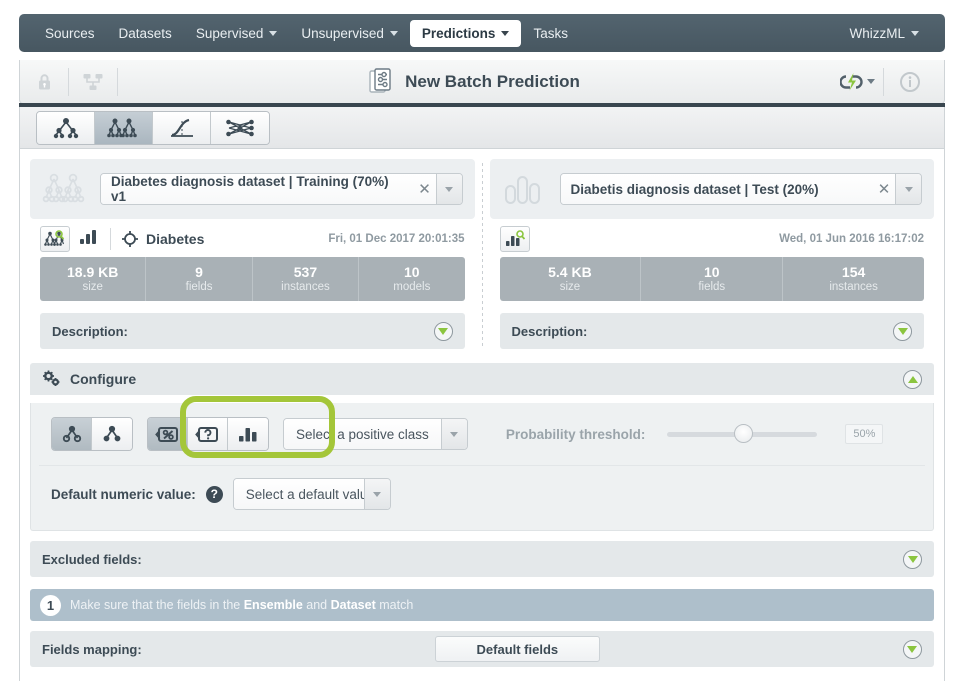  What do you see at coordinates (273, 605) in the screenshot?
I see `notice-bold-ensemble: Ensemble` at bounding box center [273, 605].